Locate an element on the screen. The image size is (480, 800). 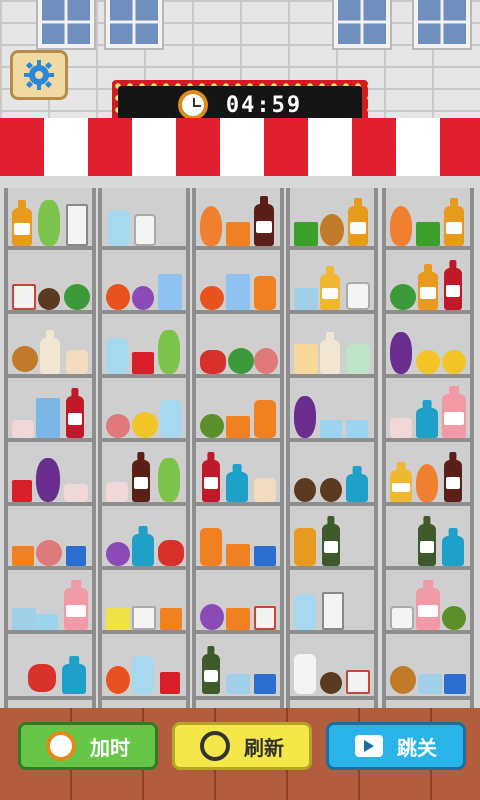
settings-button is located at coordinates (39, 75).